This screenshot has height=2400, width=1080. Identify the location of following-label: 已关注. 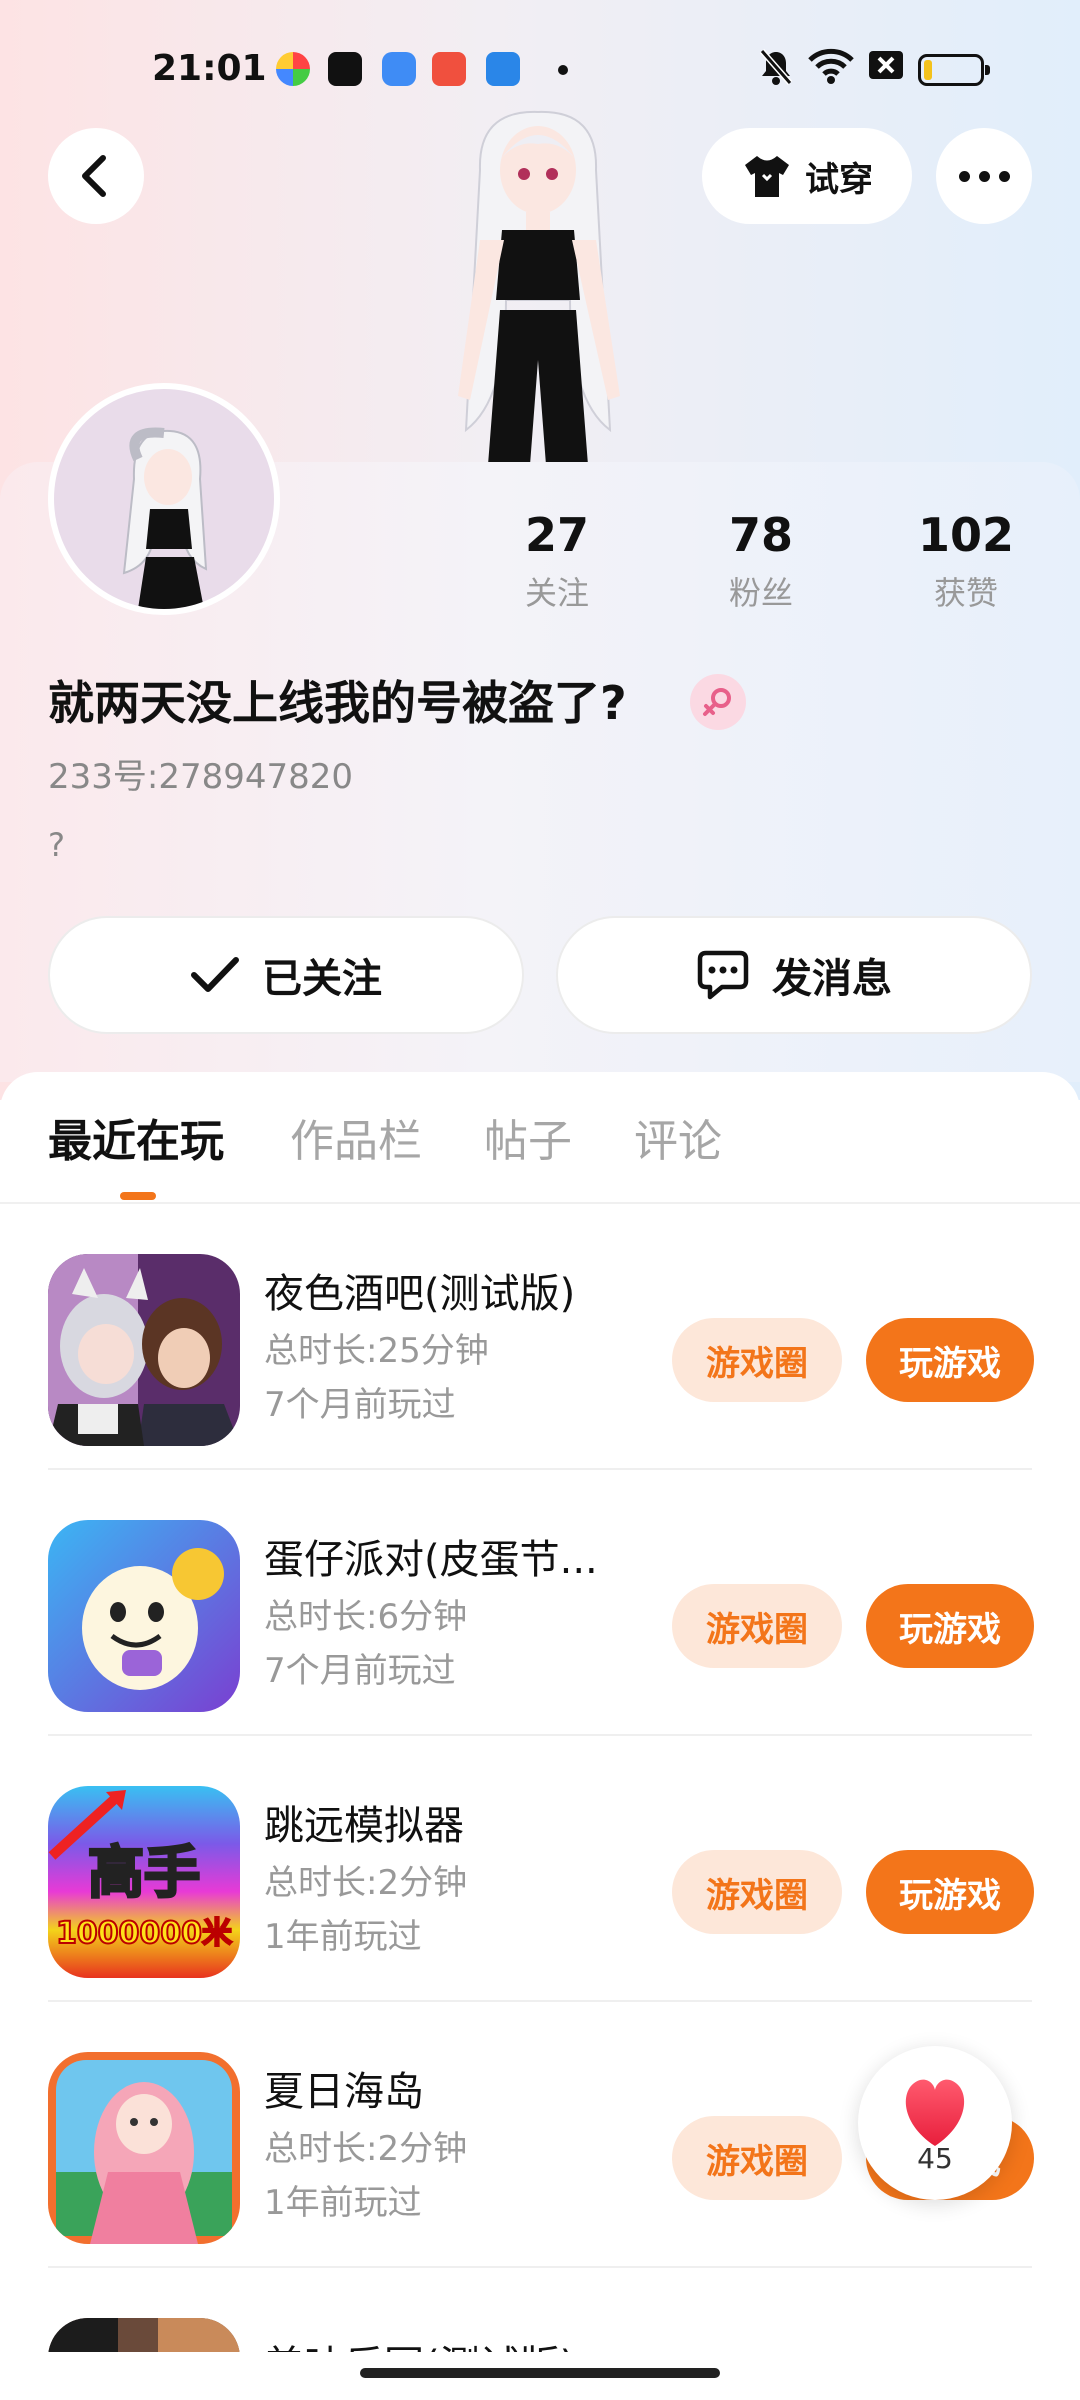
(322, 979).